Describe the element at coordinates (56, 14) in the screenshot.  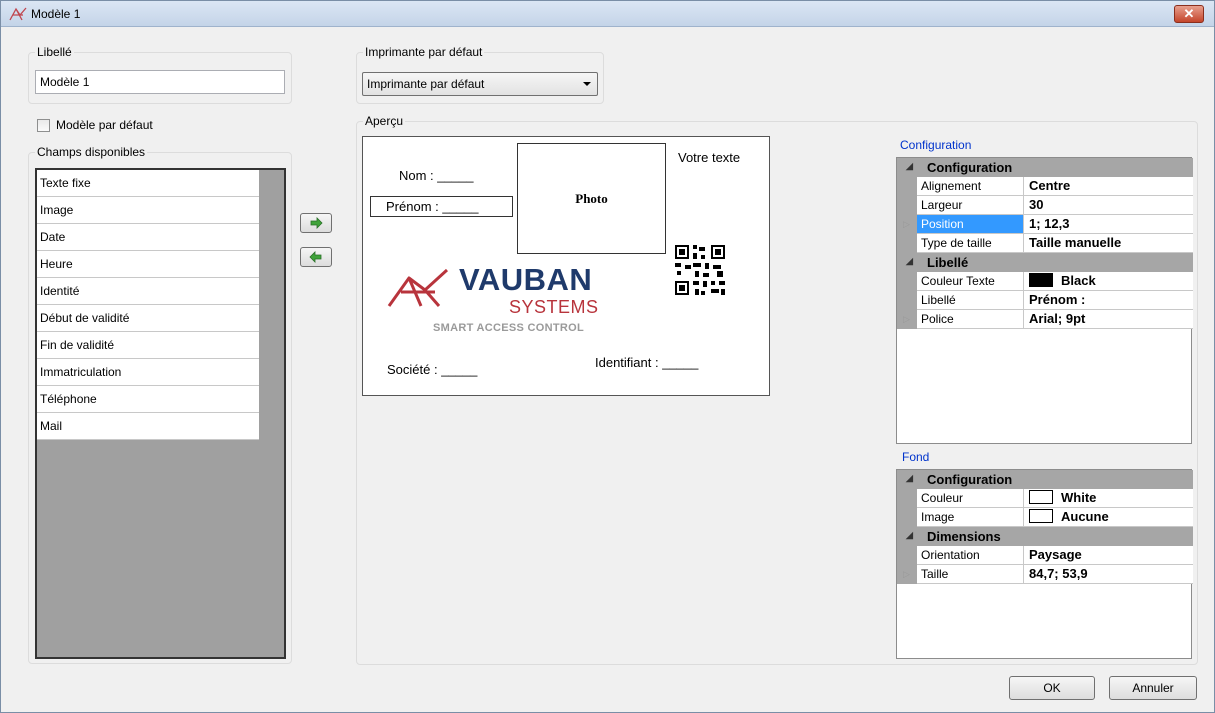
I see `window-title: Modèle 1` at that location.